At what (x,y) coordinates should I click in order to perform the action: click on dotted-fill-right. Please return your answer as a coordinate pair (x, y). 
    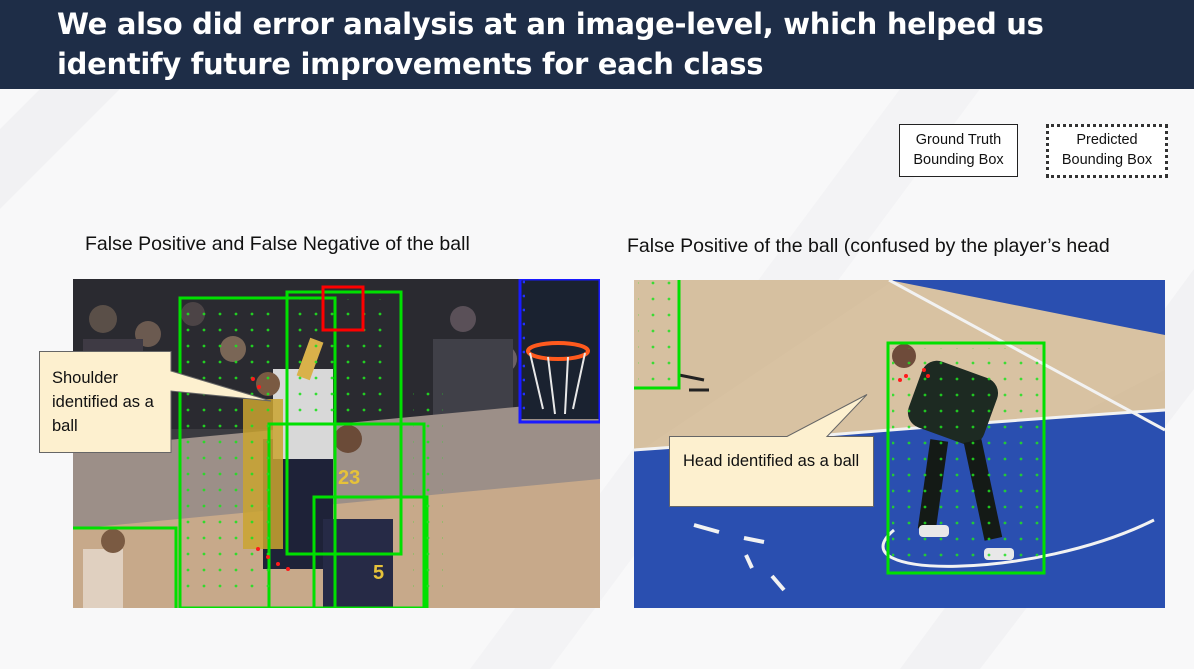
    Looking at the image, I should click on (966, 458).